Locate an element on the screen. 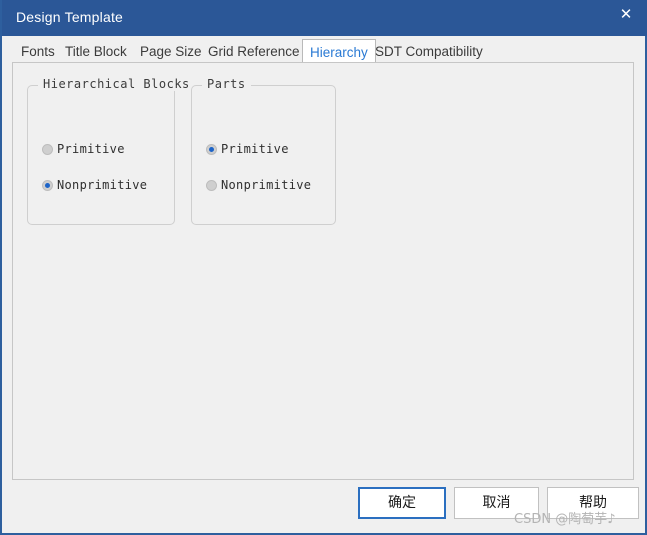 This screenshot has width=647, height=535. group-parts: Parts Primitive Nonprimitive is located at coordinates (263, 151).